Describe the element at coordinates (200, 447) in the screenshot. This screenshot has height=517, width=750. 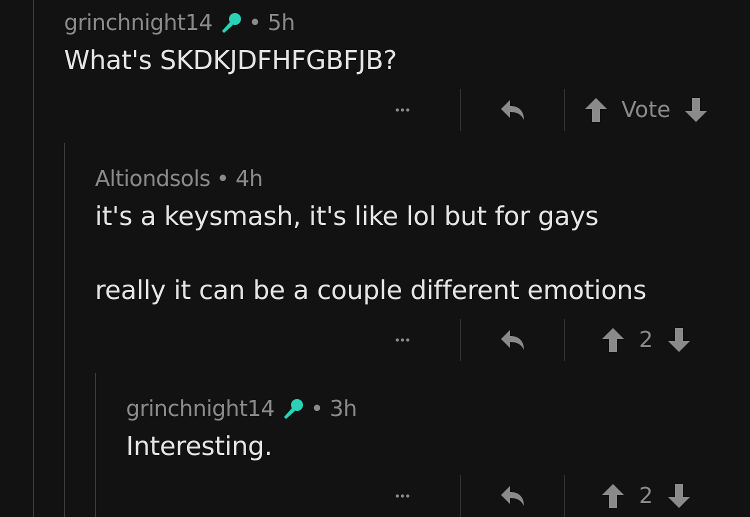
I see `comment-text: Interesting.` at that location.